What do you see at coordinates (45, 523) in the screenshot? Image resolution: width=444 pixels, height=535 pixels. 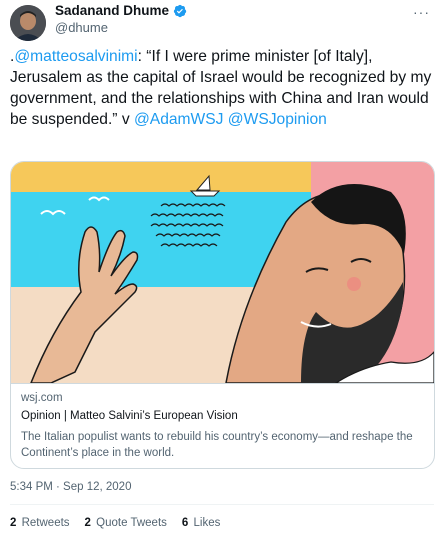 I see `retweets-label: Retweets` at bounding box center [45, 523].